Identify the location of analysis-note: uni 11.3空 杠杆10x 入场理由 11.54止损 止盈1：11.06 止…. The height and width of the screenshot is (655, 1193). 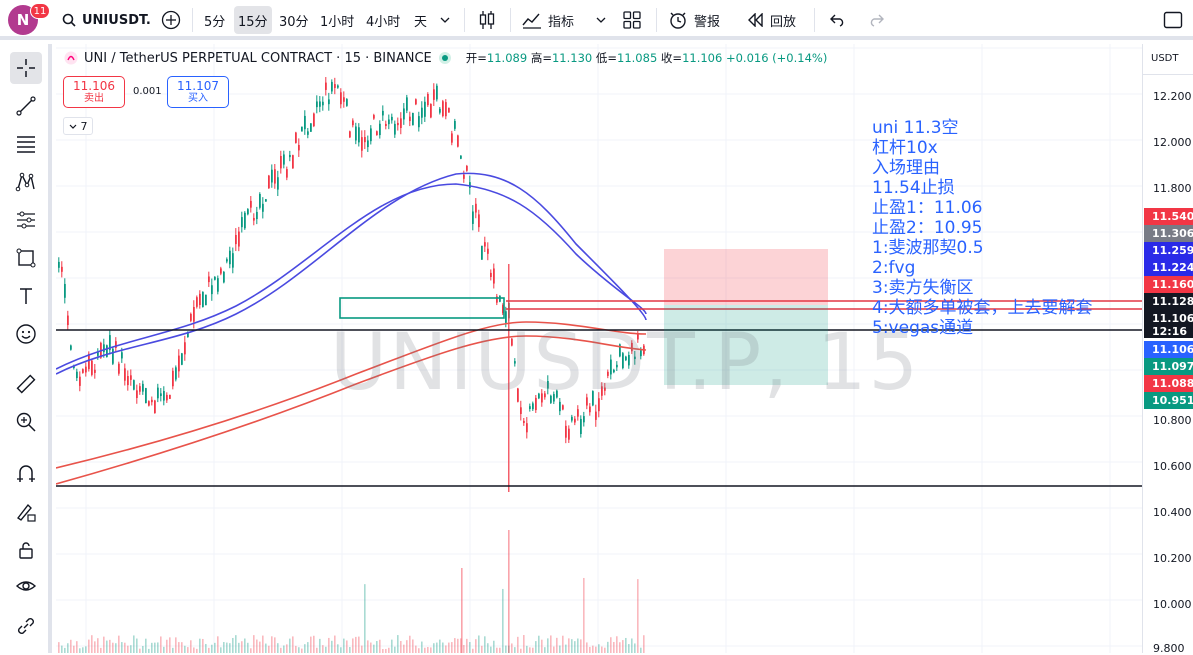
(982, 228).